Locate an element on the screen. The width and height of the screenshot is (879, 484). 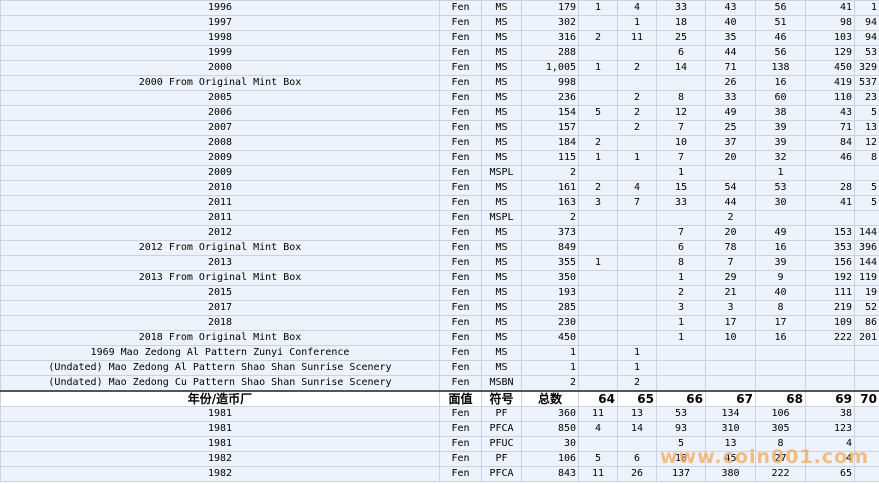
grade-65-cell: 6 is located at coordinates (637, 459).